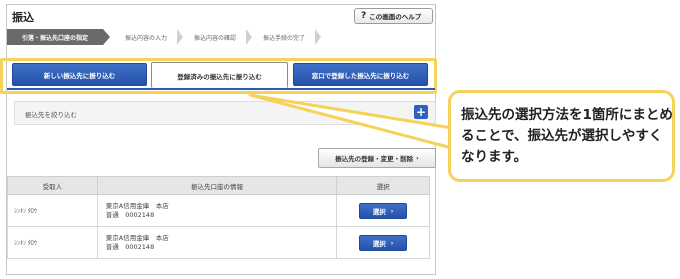  What do you see at coordinates (374, 159) in the screenshot?
I see `manage-payees-label: 振込先の登録・変更・削除` at bounding box center [374, 159].